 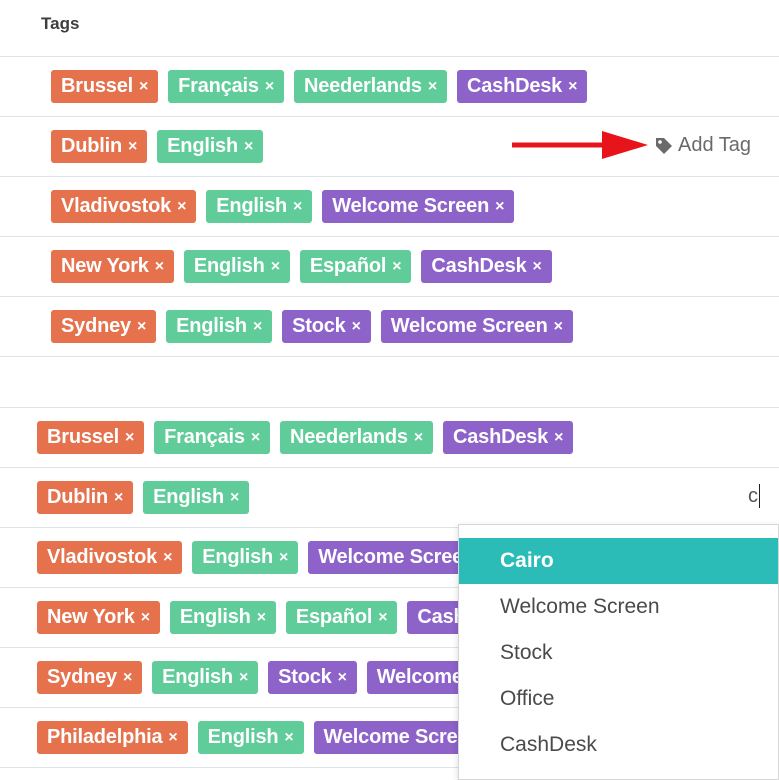 I want to click on tag-label: Welcome Screen, so click(x=469, y=326).